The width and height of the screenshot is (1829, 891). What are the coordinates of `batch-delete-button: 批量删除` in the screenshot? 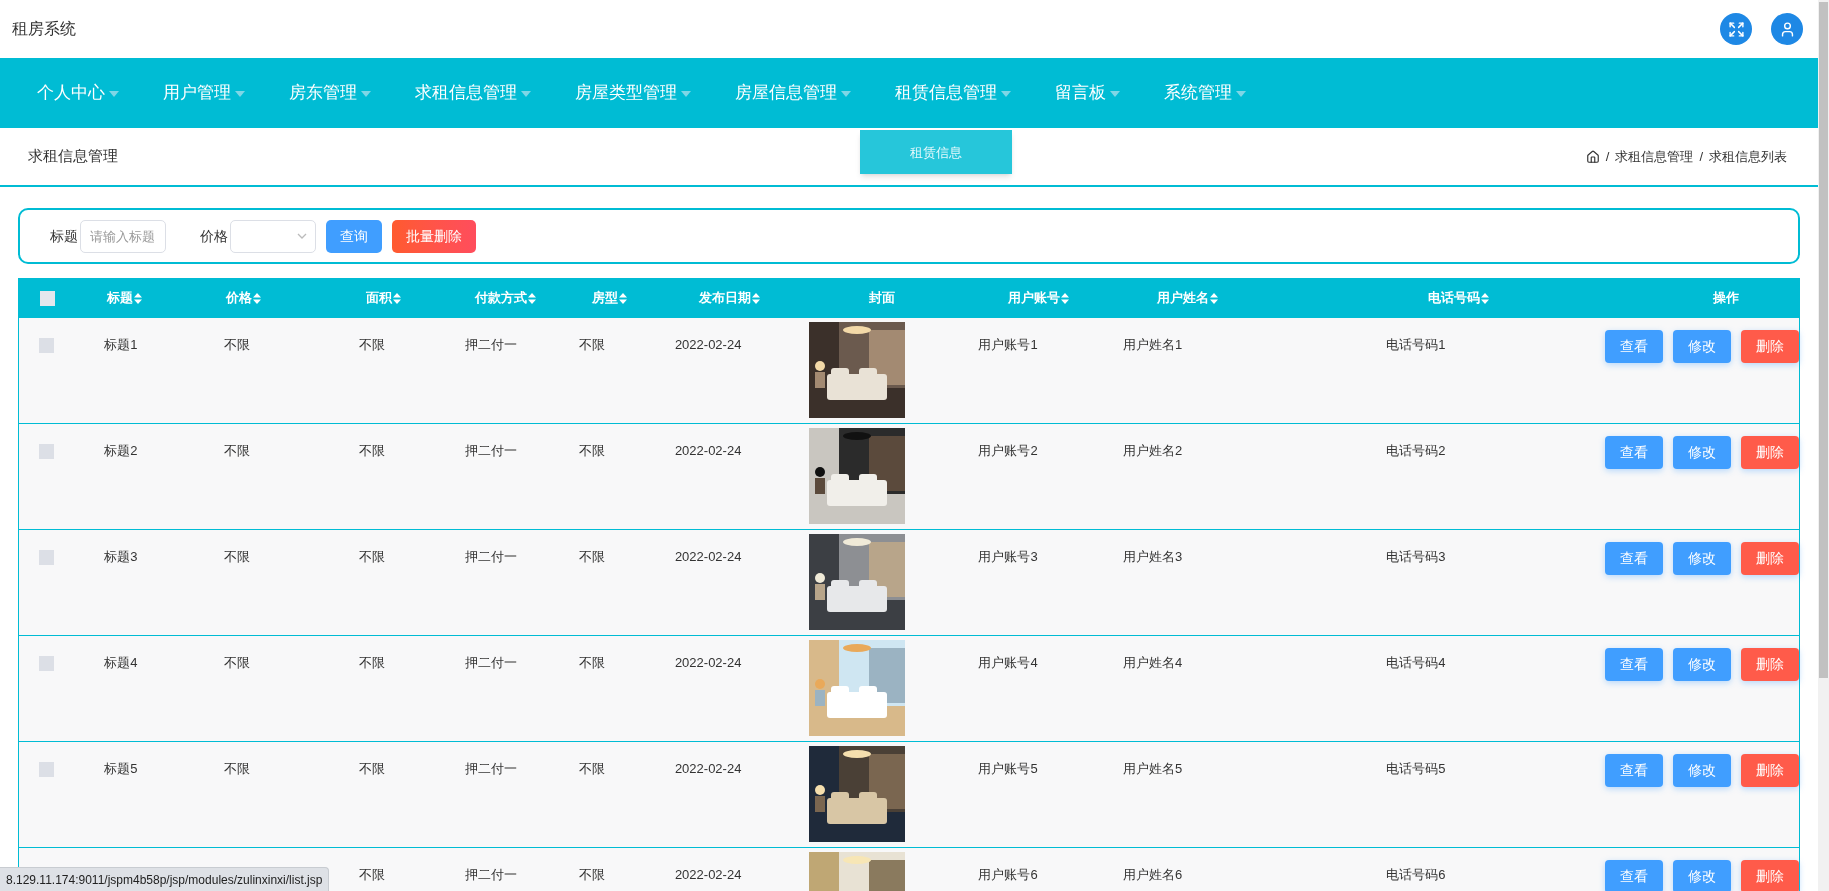 It's located at (434, 236).